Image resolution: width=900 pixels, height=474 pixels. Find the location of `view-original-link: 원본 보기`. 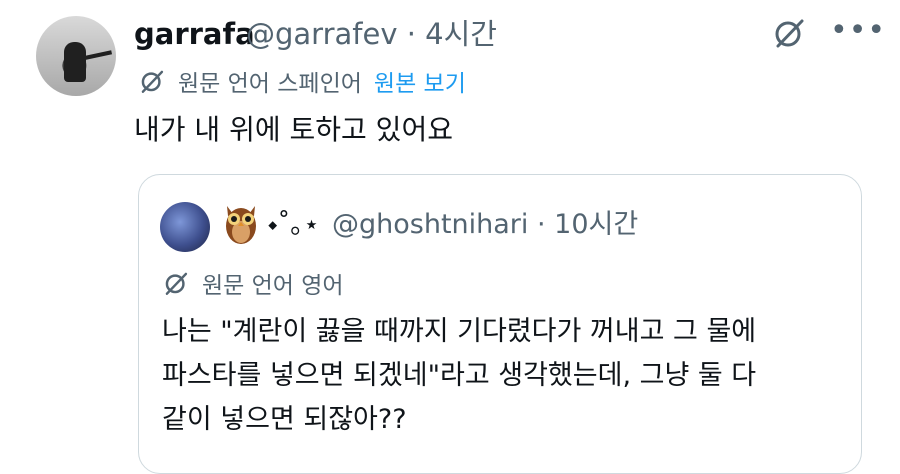

view-original-link: 원본 보기 is located at coordinates (420, 81).